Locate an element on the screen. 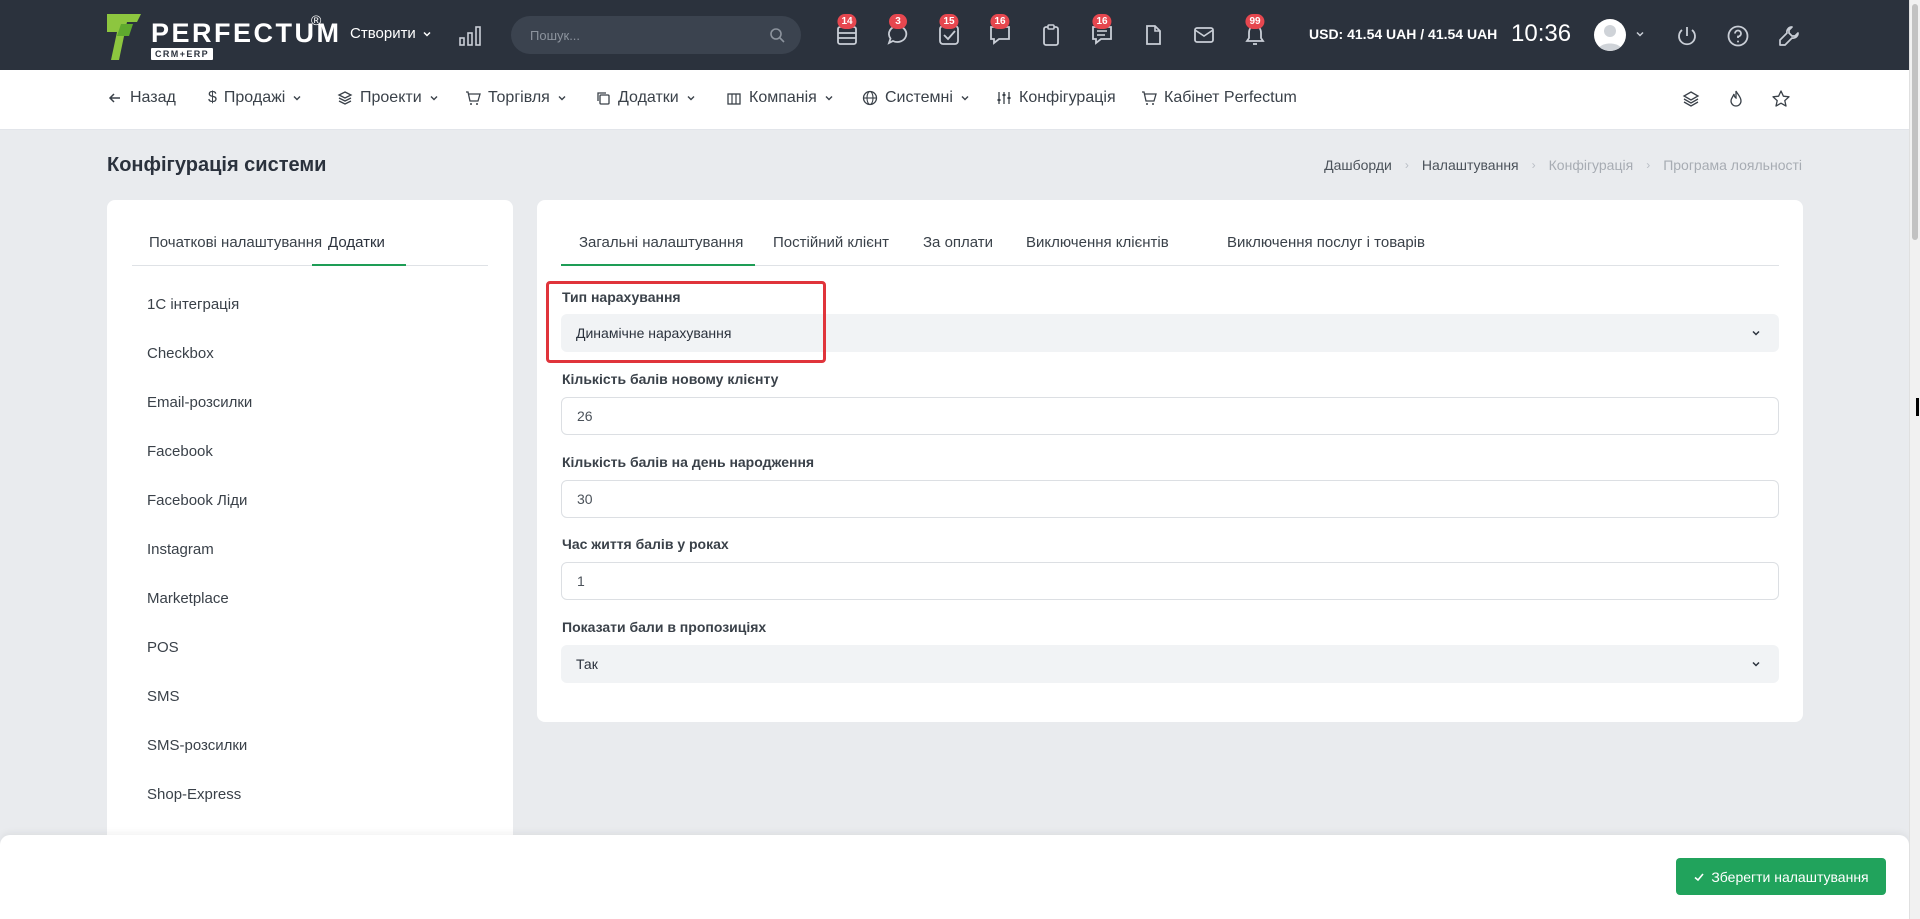 Image resolution: width=1920 pixels, height=919 pixels. wrench-icon is located at coordinates (1789, 36).